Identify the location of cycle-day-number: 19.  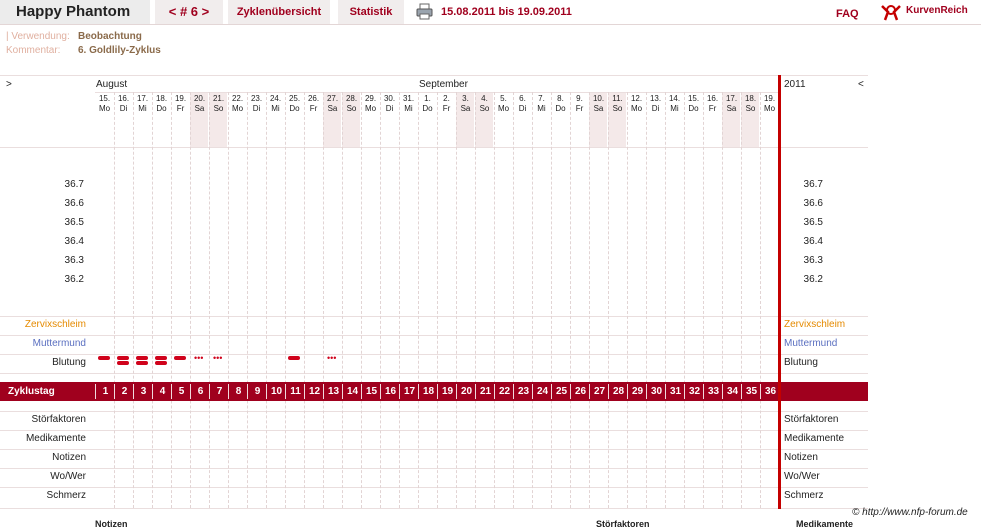
(447, 391).